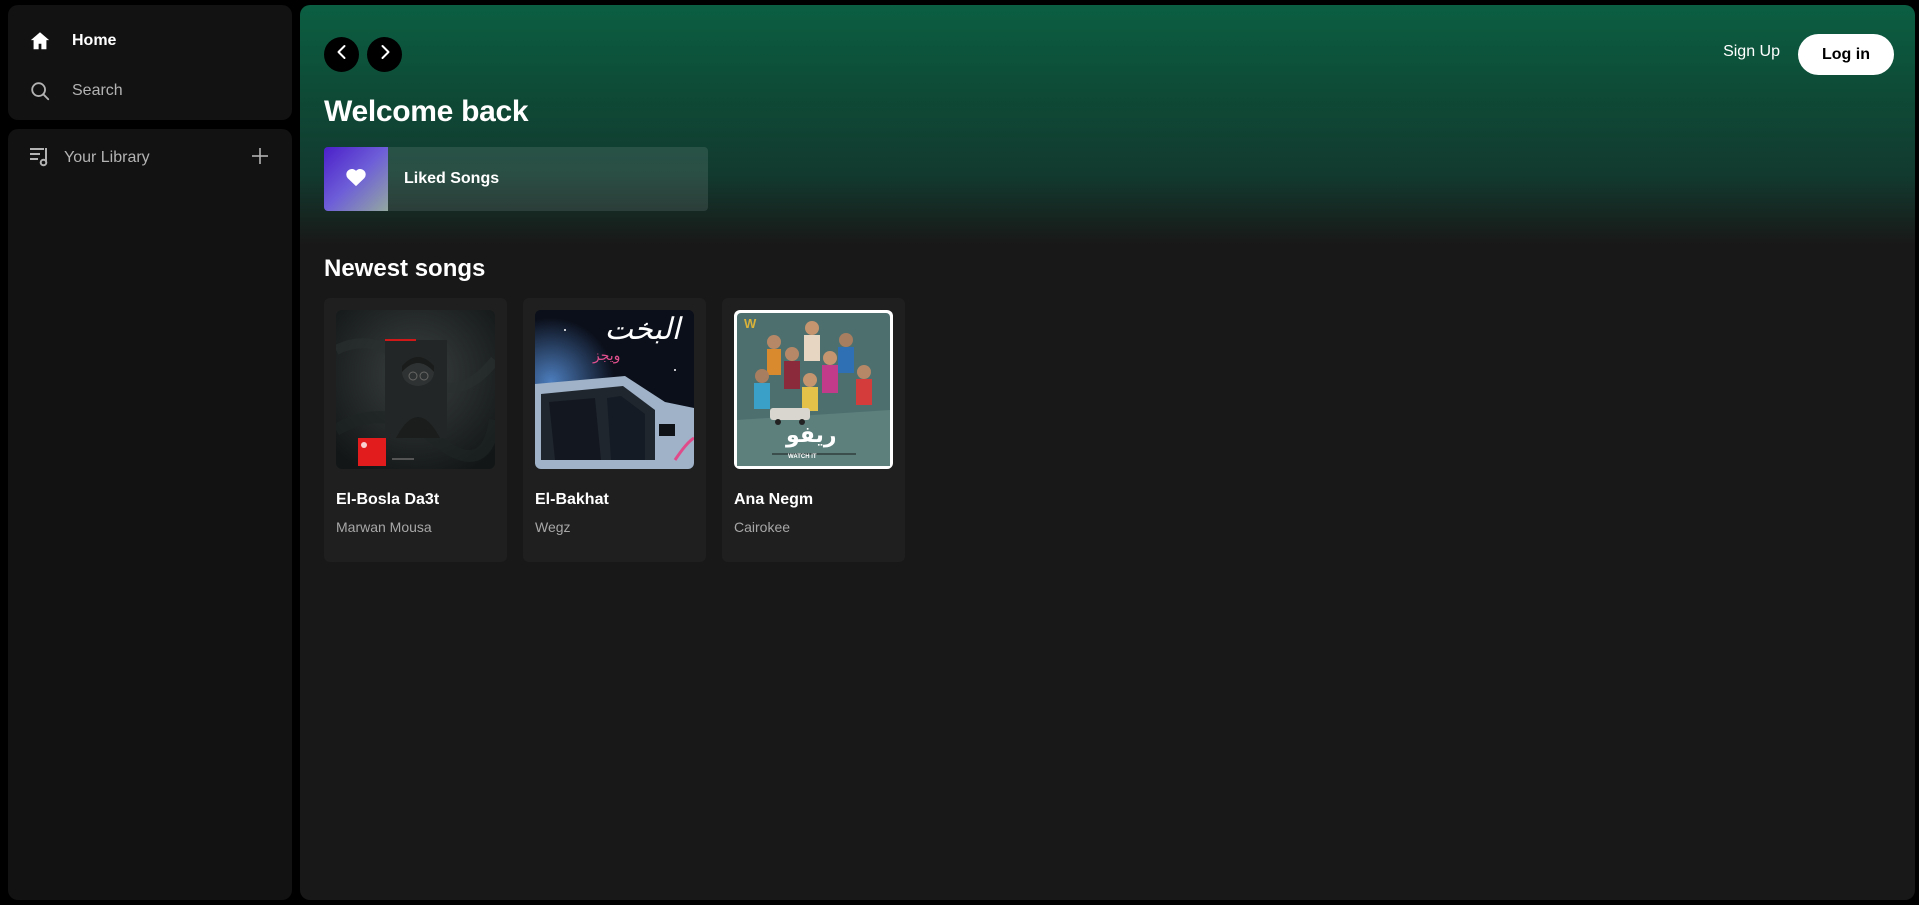 Image resolution: width=1919 pixels, height=905 pixels. I want to click on heart-icon, so click(356, 179).